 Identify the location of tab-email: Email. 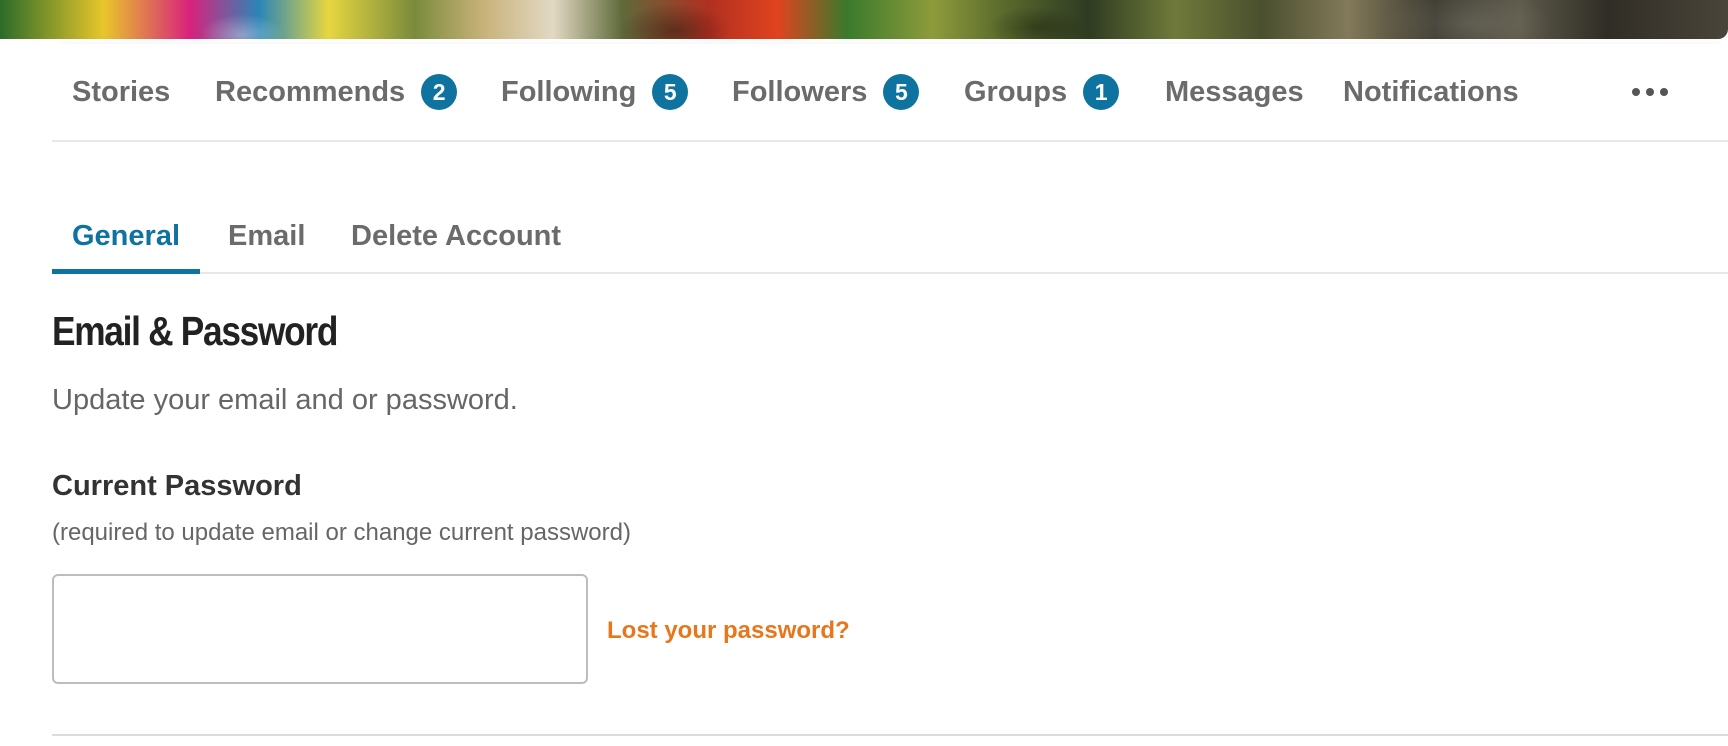
(266, 236).